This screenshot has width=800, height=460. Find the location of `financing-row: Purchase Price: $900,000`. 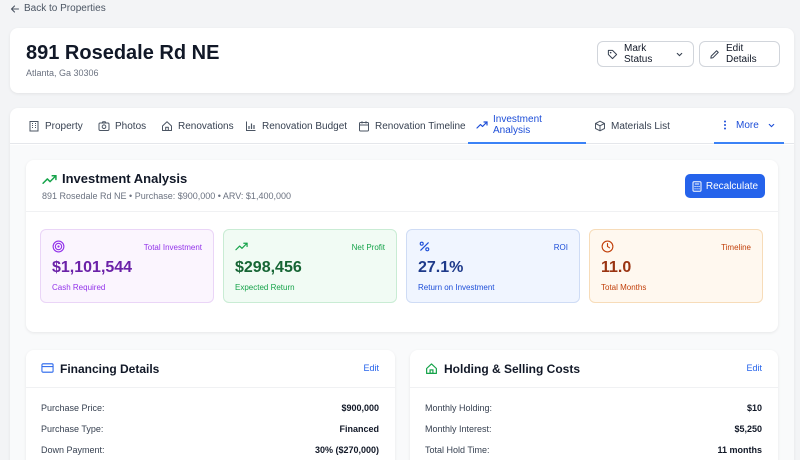

financing-row: Purchase Price: $900,000 is located at coordinates (210, 410).